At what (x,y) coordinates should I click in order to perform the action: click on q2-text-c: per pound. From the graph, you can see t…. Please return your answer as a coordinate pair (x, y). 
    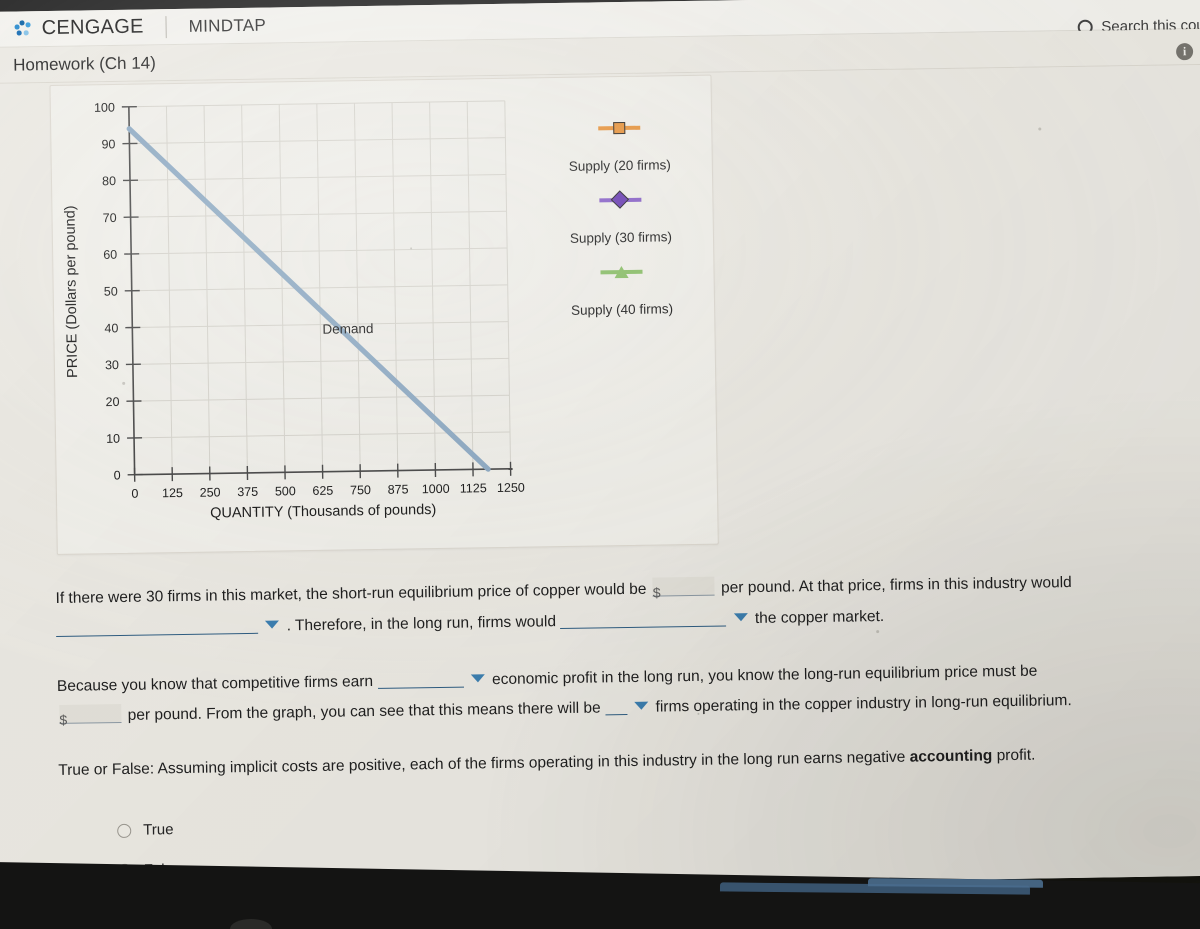
    Looking at the image, I should click on (364, 711).